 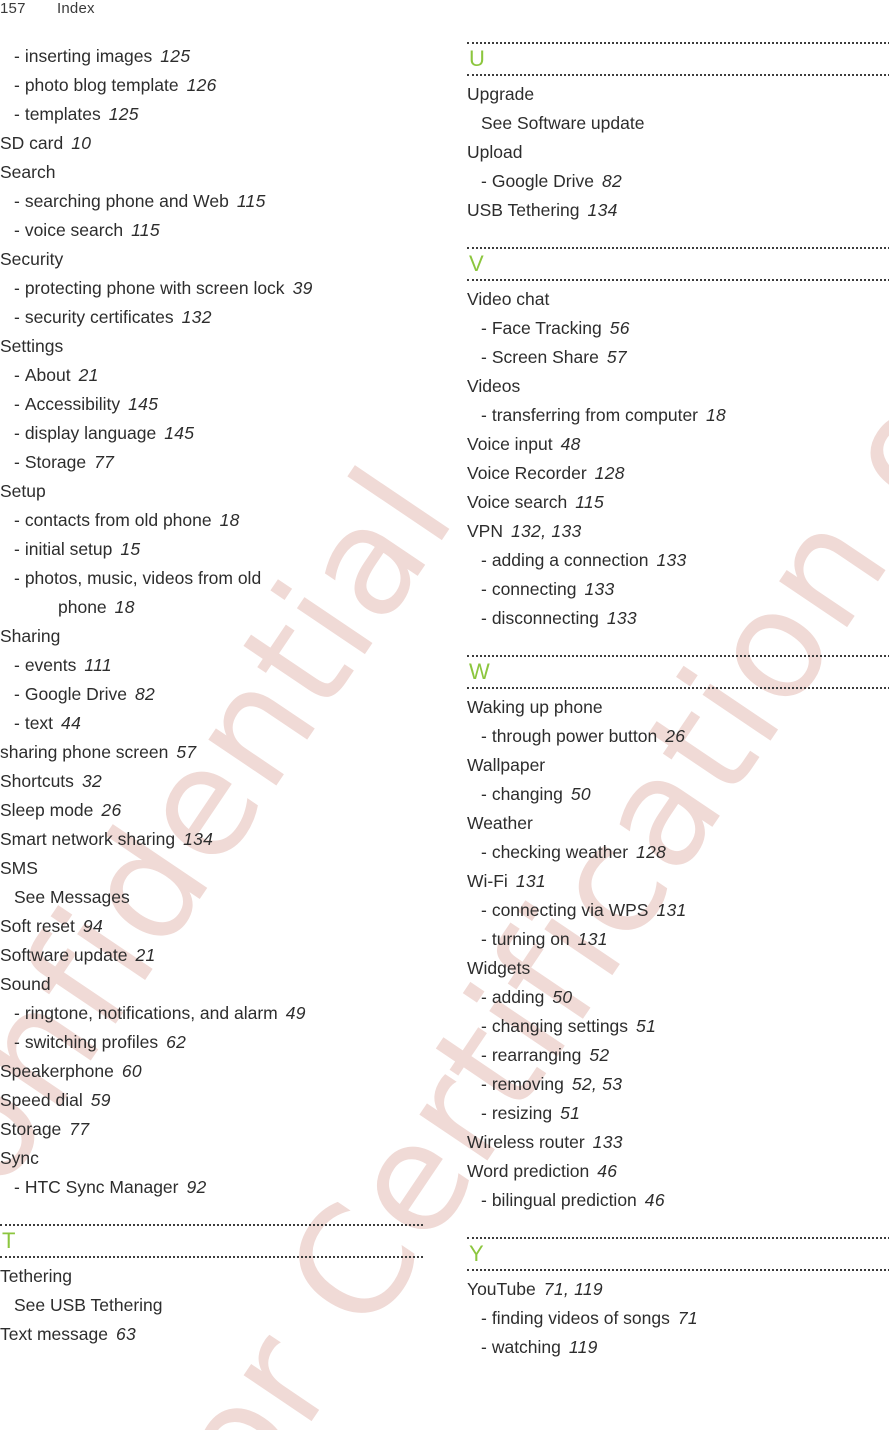 I want to click on index-entry: - Storage 77, so click(x=211, y=462).